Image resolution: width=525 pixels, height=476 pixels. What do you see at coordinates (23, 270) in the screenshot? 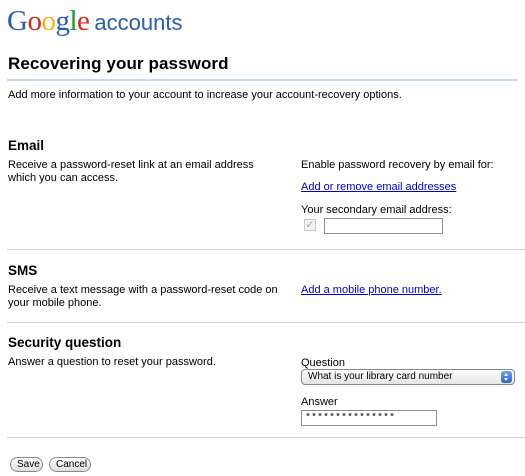
I see `sms-heading: SMS` at bounding box center [23, 270].